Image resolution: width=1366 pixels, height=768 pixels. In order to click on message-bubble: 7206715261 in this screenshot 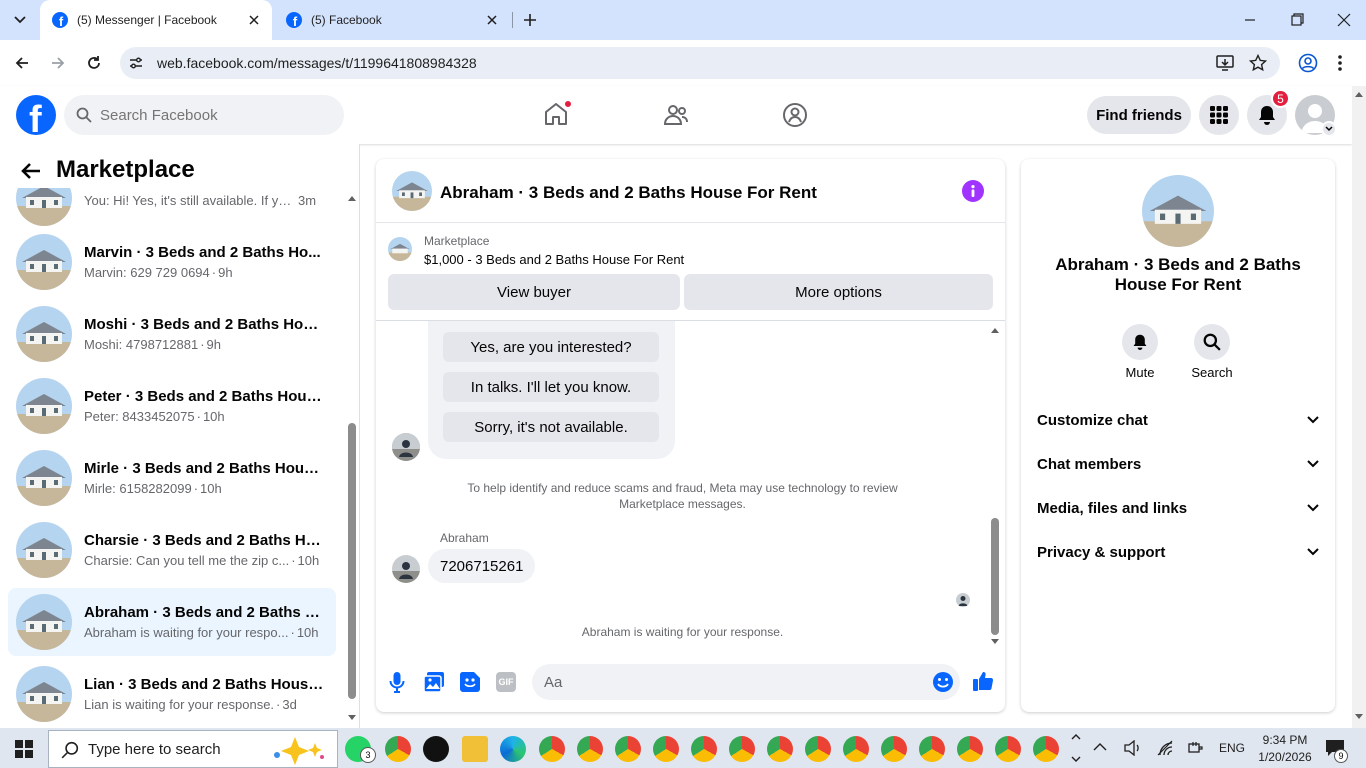, I will do `click(482, 566)`.